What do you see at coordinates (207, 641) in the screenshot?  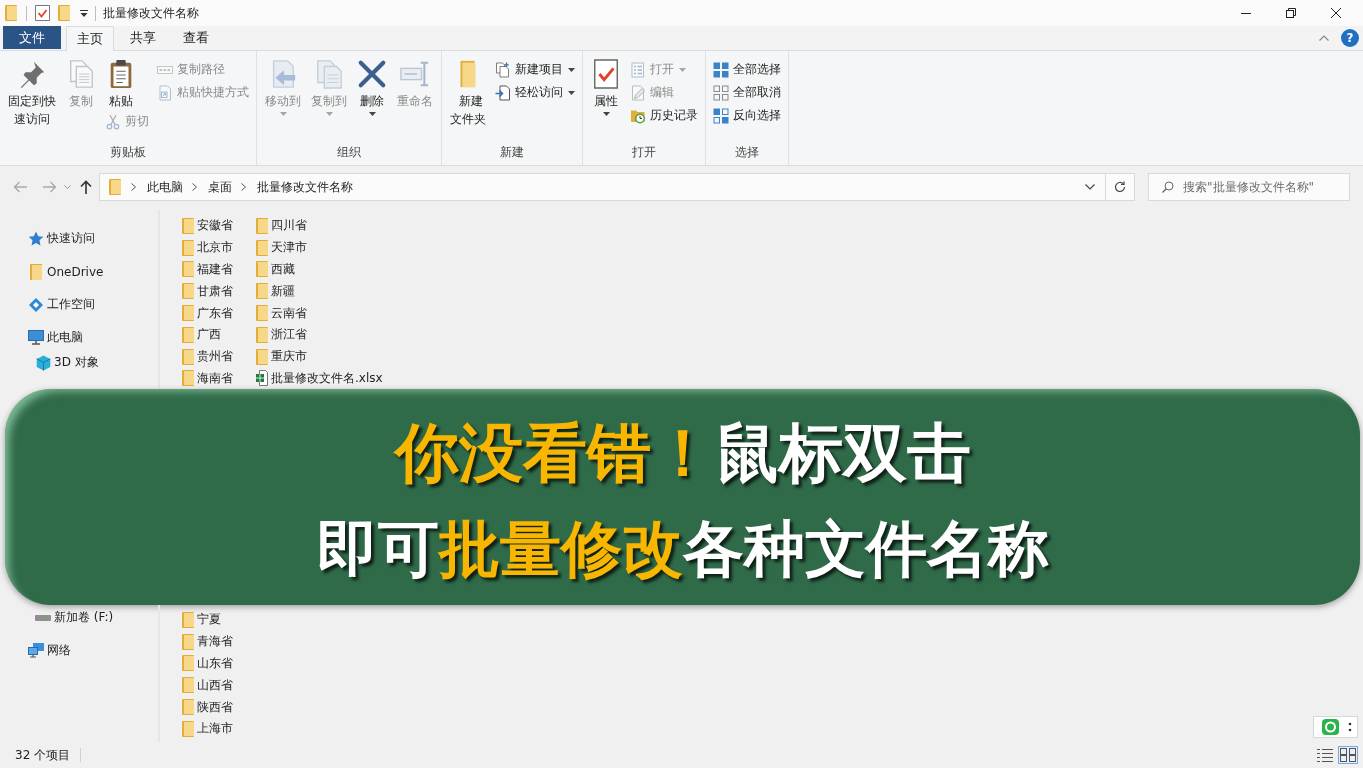 I see `folder-item: 青海省` at bounding box center [207, 641].